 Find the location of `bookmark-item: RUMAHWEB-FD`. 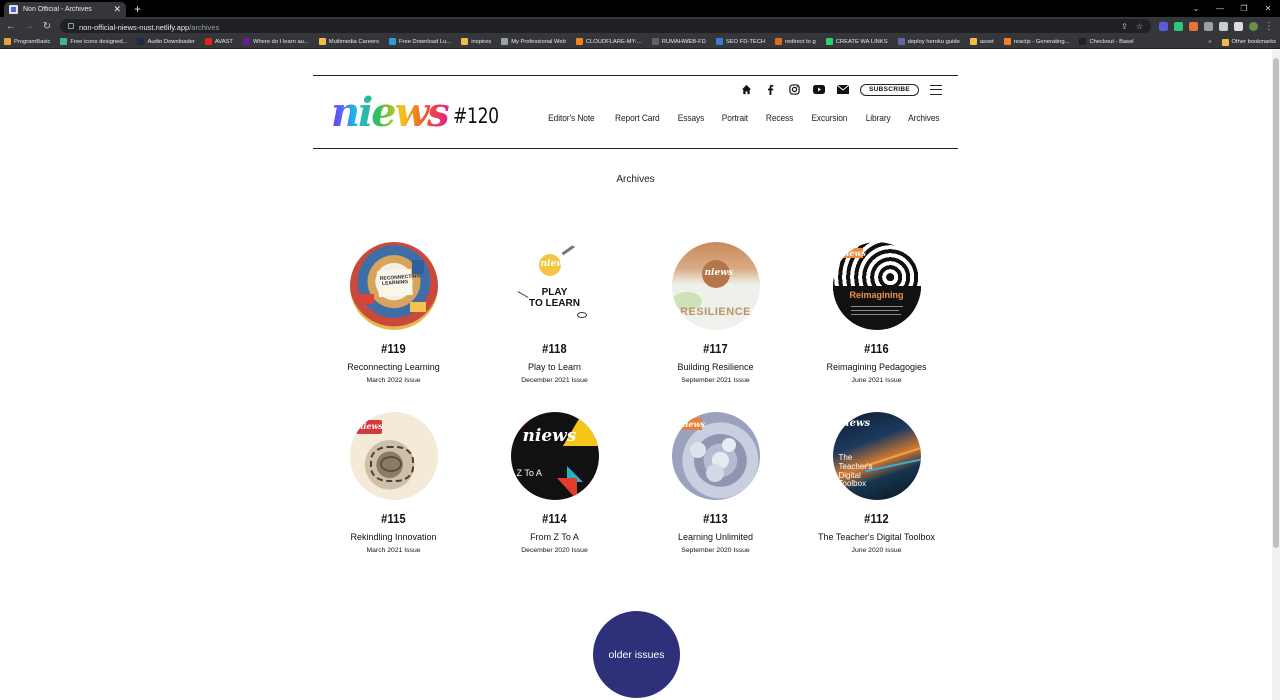

bookmark-item: RUMAHWEB-FD is located at coordinates (678, 41).